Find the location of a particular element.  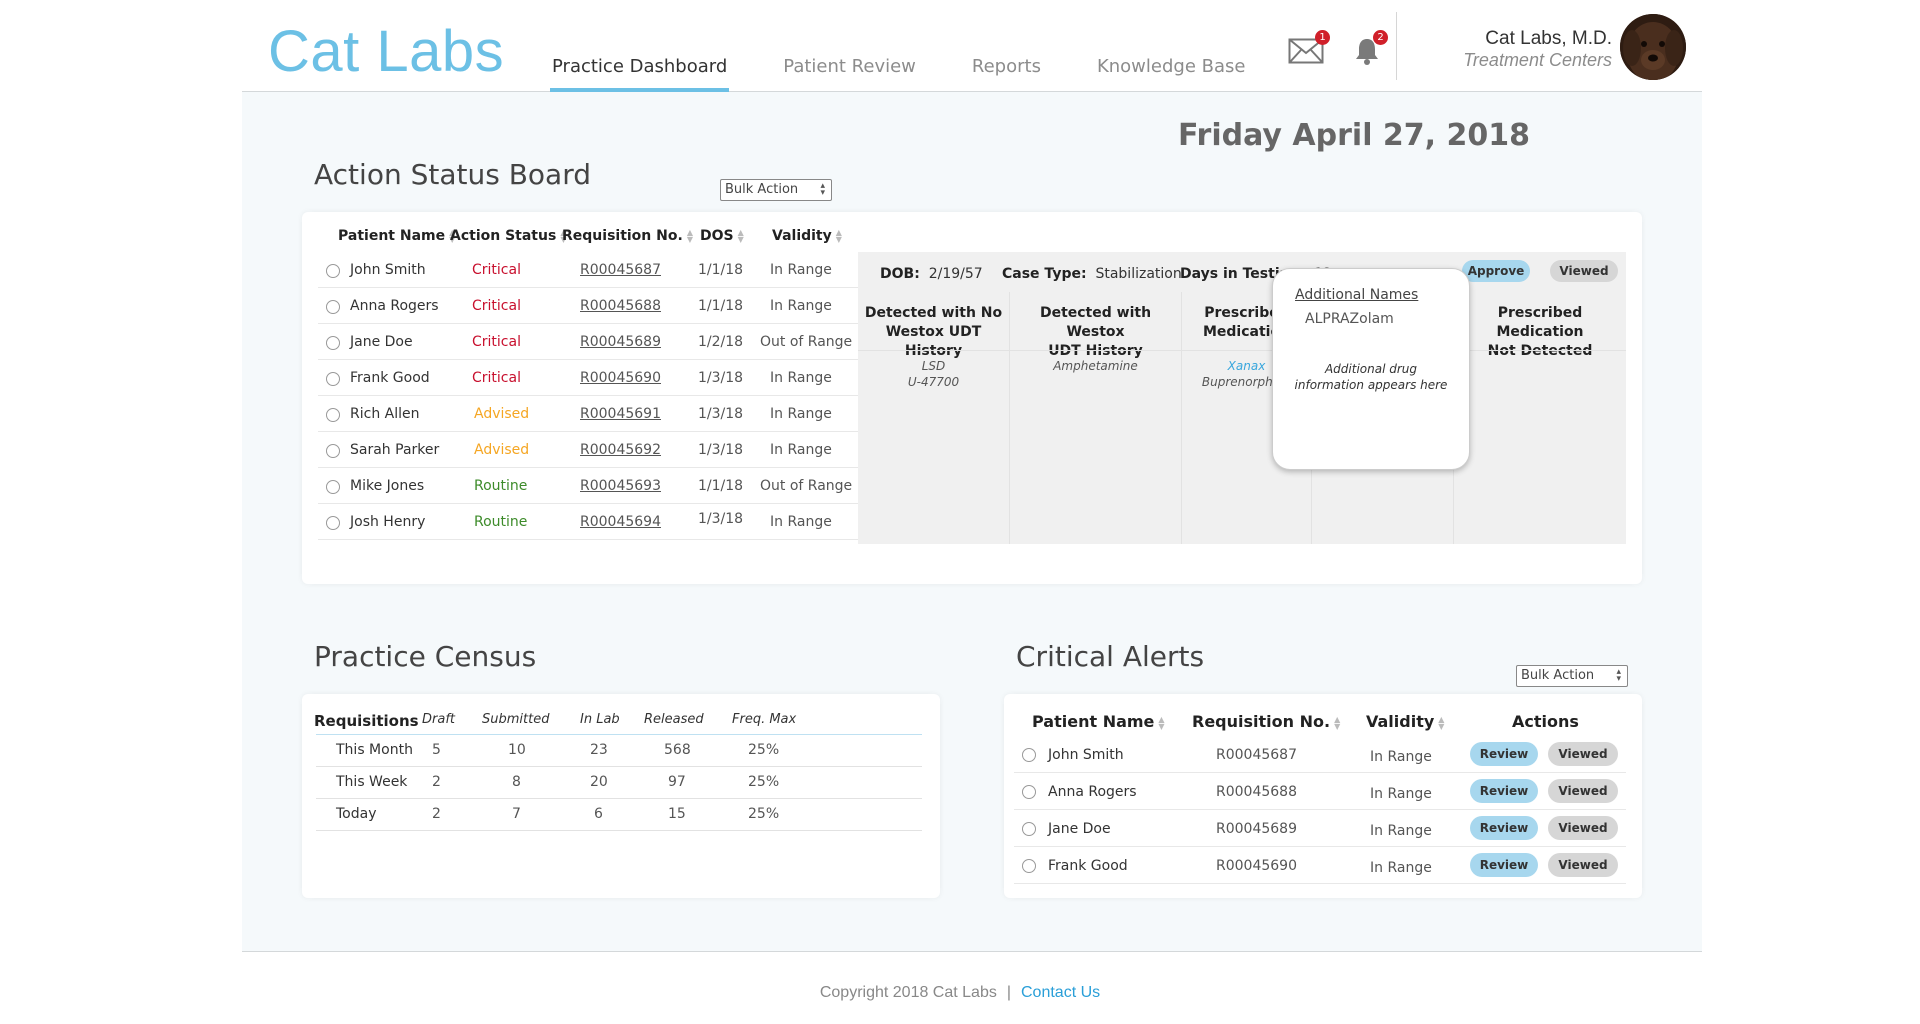

requisition-link: R00045692 is located at coordinates (620, 450).